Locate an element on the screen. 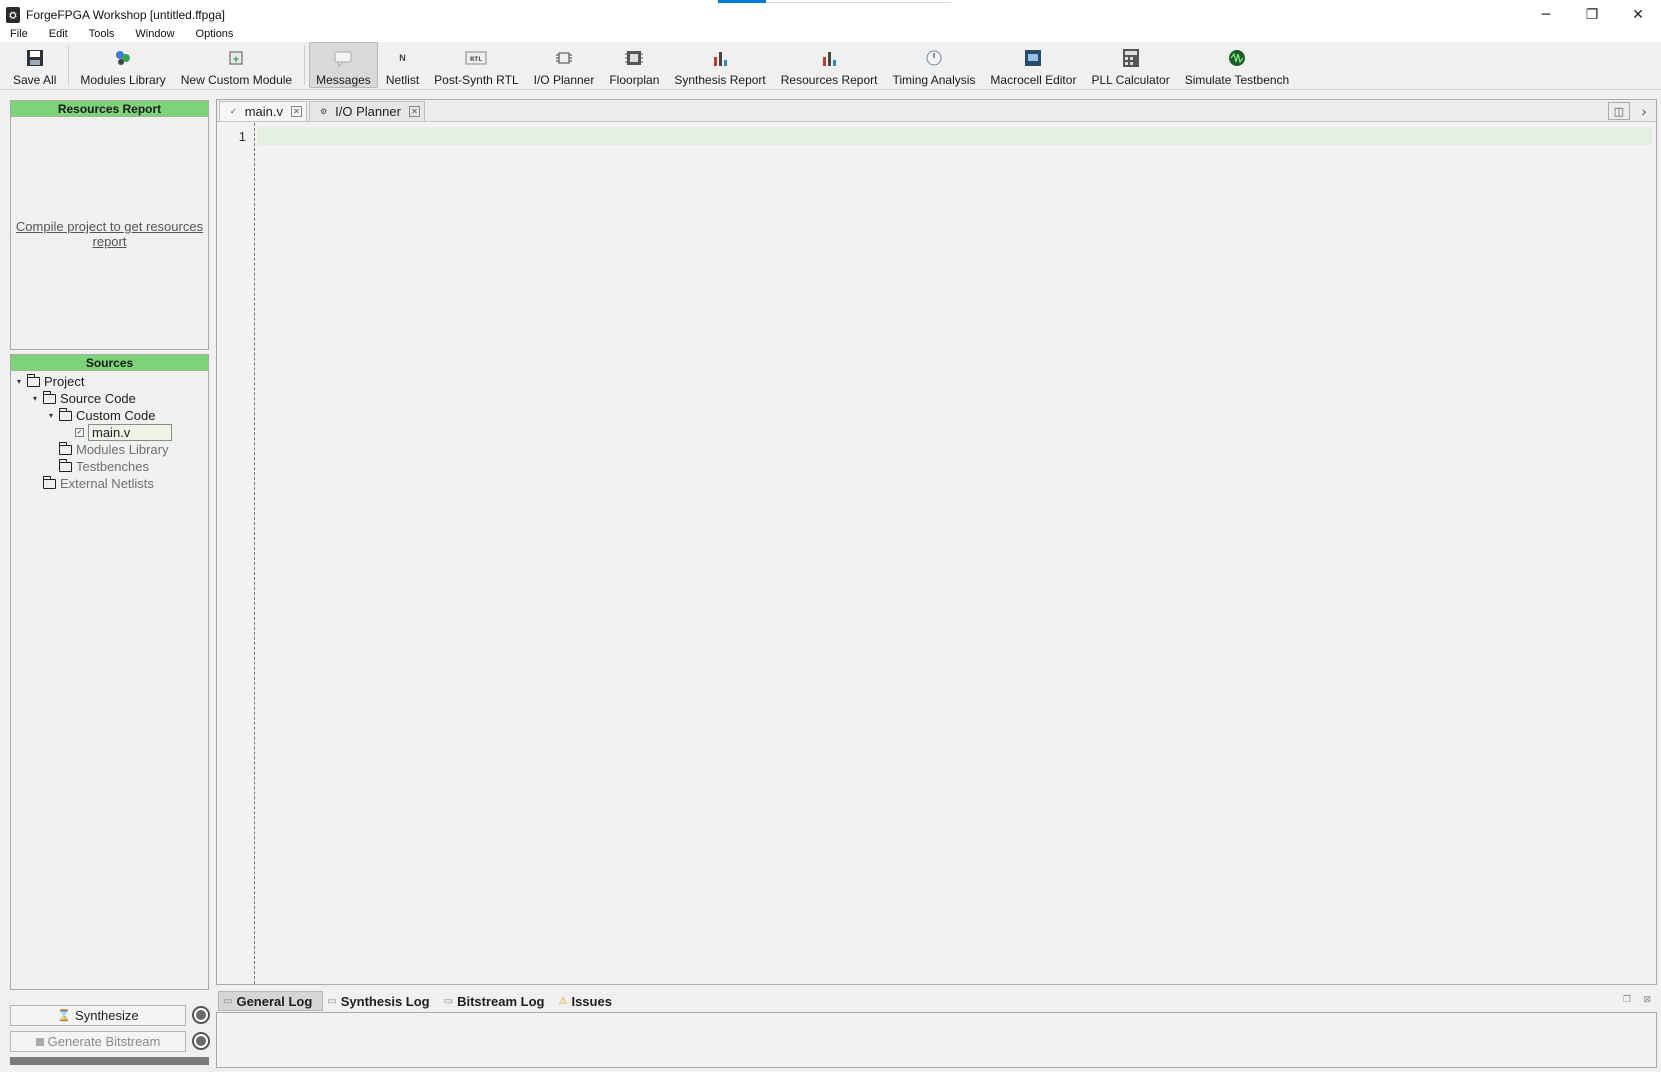  save-all-button: Save All is located at coordinates (34, 65).